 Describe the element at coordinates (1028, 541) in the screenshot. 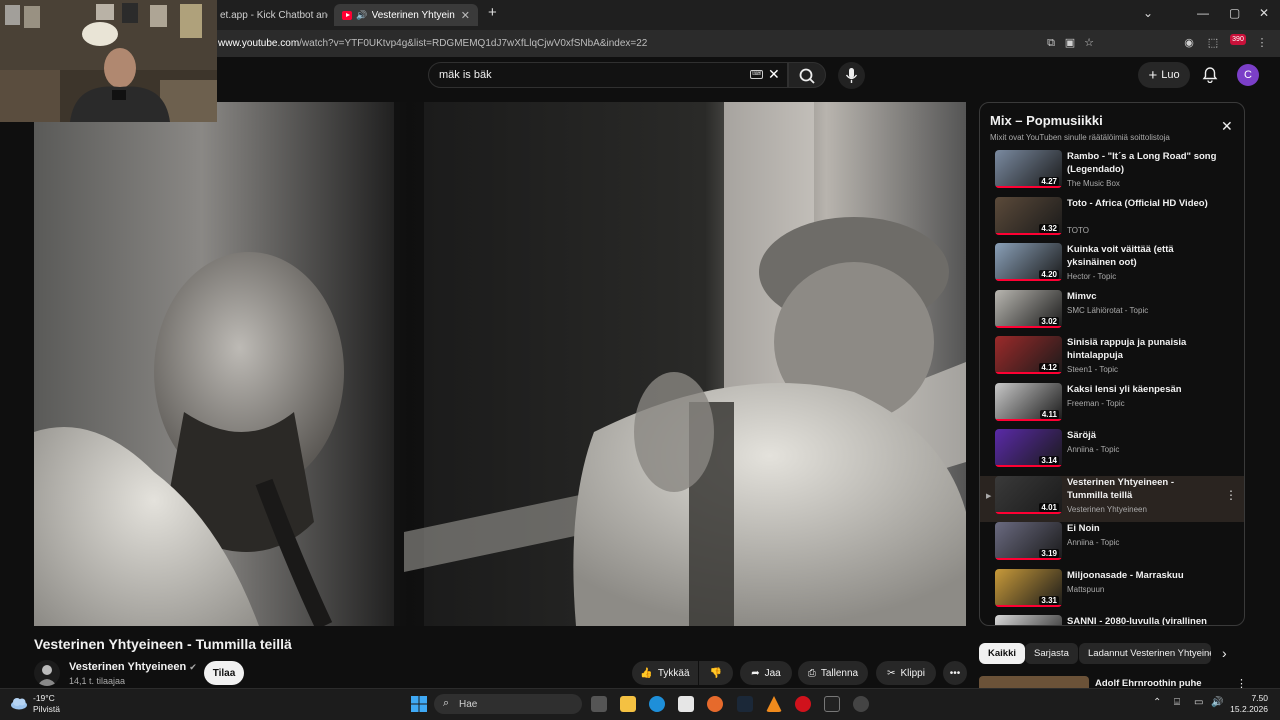

I see `playlist-thumbnail: 3.19` at that location.